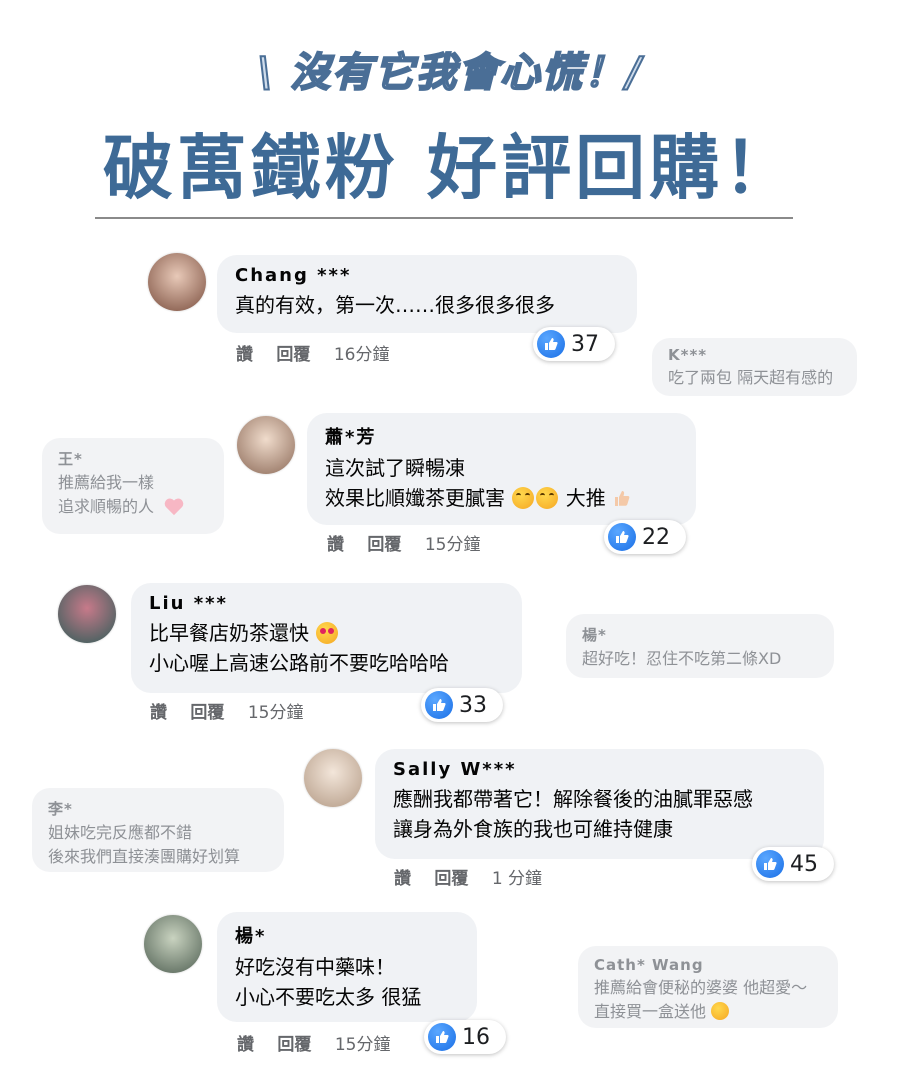 This screenshot has width=900, height=1088. Describe the element at coordinates (450, 167) in the screenshot. I see `headline: 破萬鐵粉 好評回購！` at that location.